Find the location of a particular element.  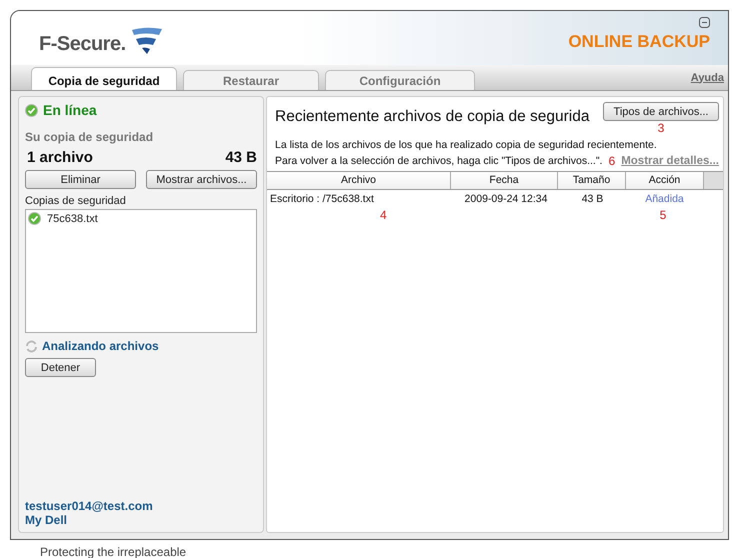

backup-size: 43 B is located at coordinates (241, 157).